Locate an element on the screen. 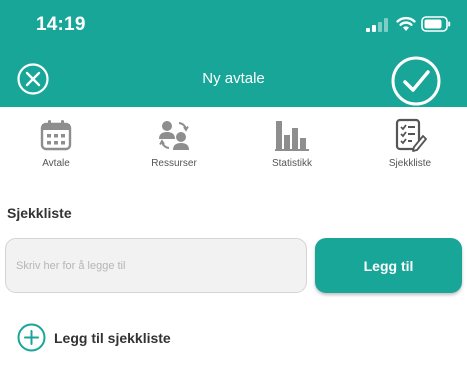  add-checklist-label: Legg til sjekkliste is located at coordinates (112, 338).